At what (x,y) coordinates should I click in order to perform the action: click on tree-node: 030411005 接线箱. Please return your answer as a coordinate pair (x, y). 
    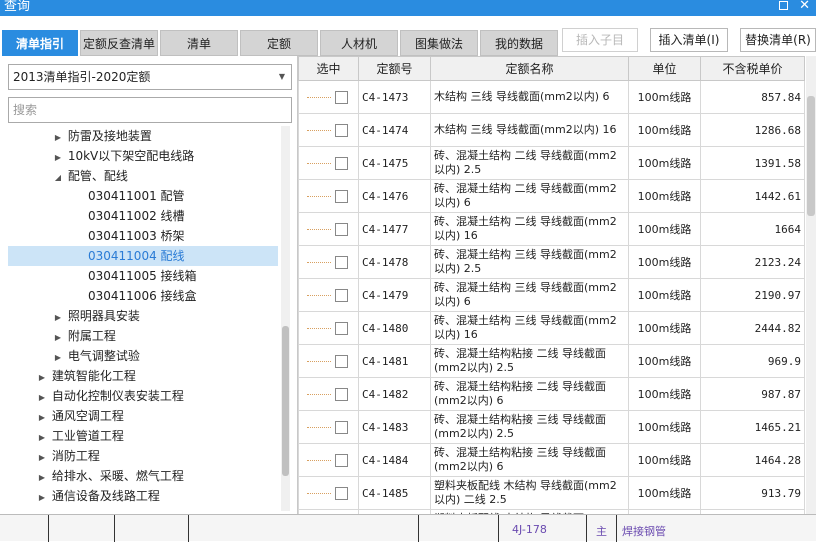
    Looking at the image, I should click on (143, 276).